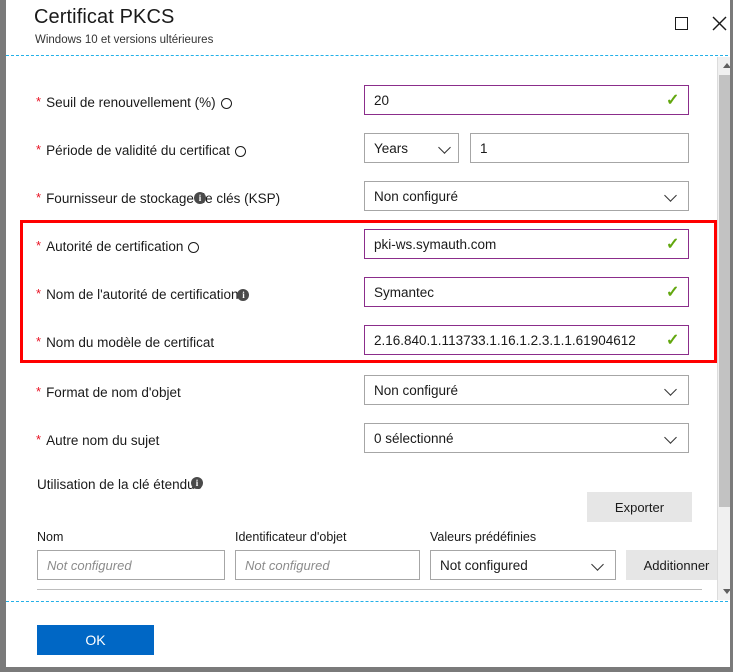  I want to click on certification-authority-name-value: Symantec, so click(404, 292).